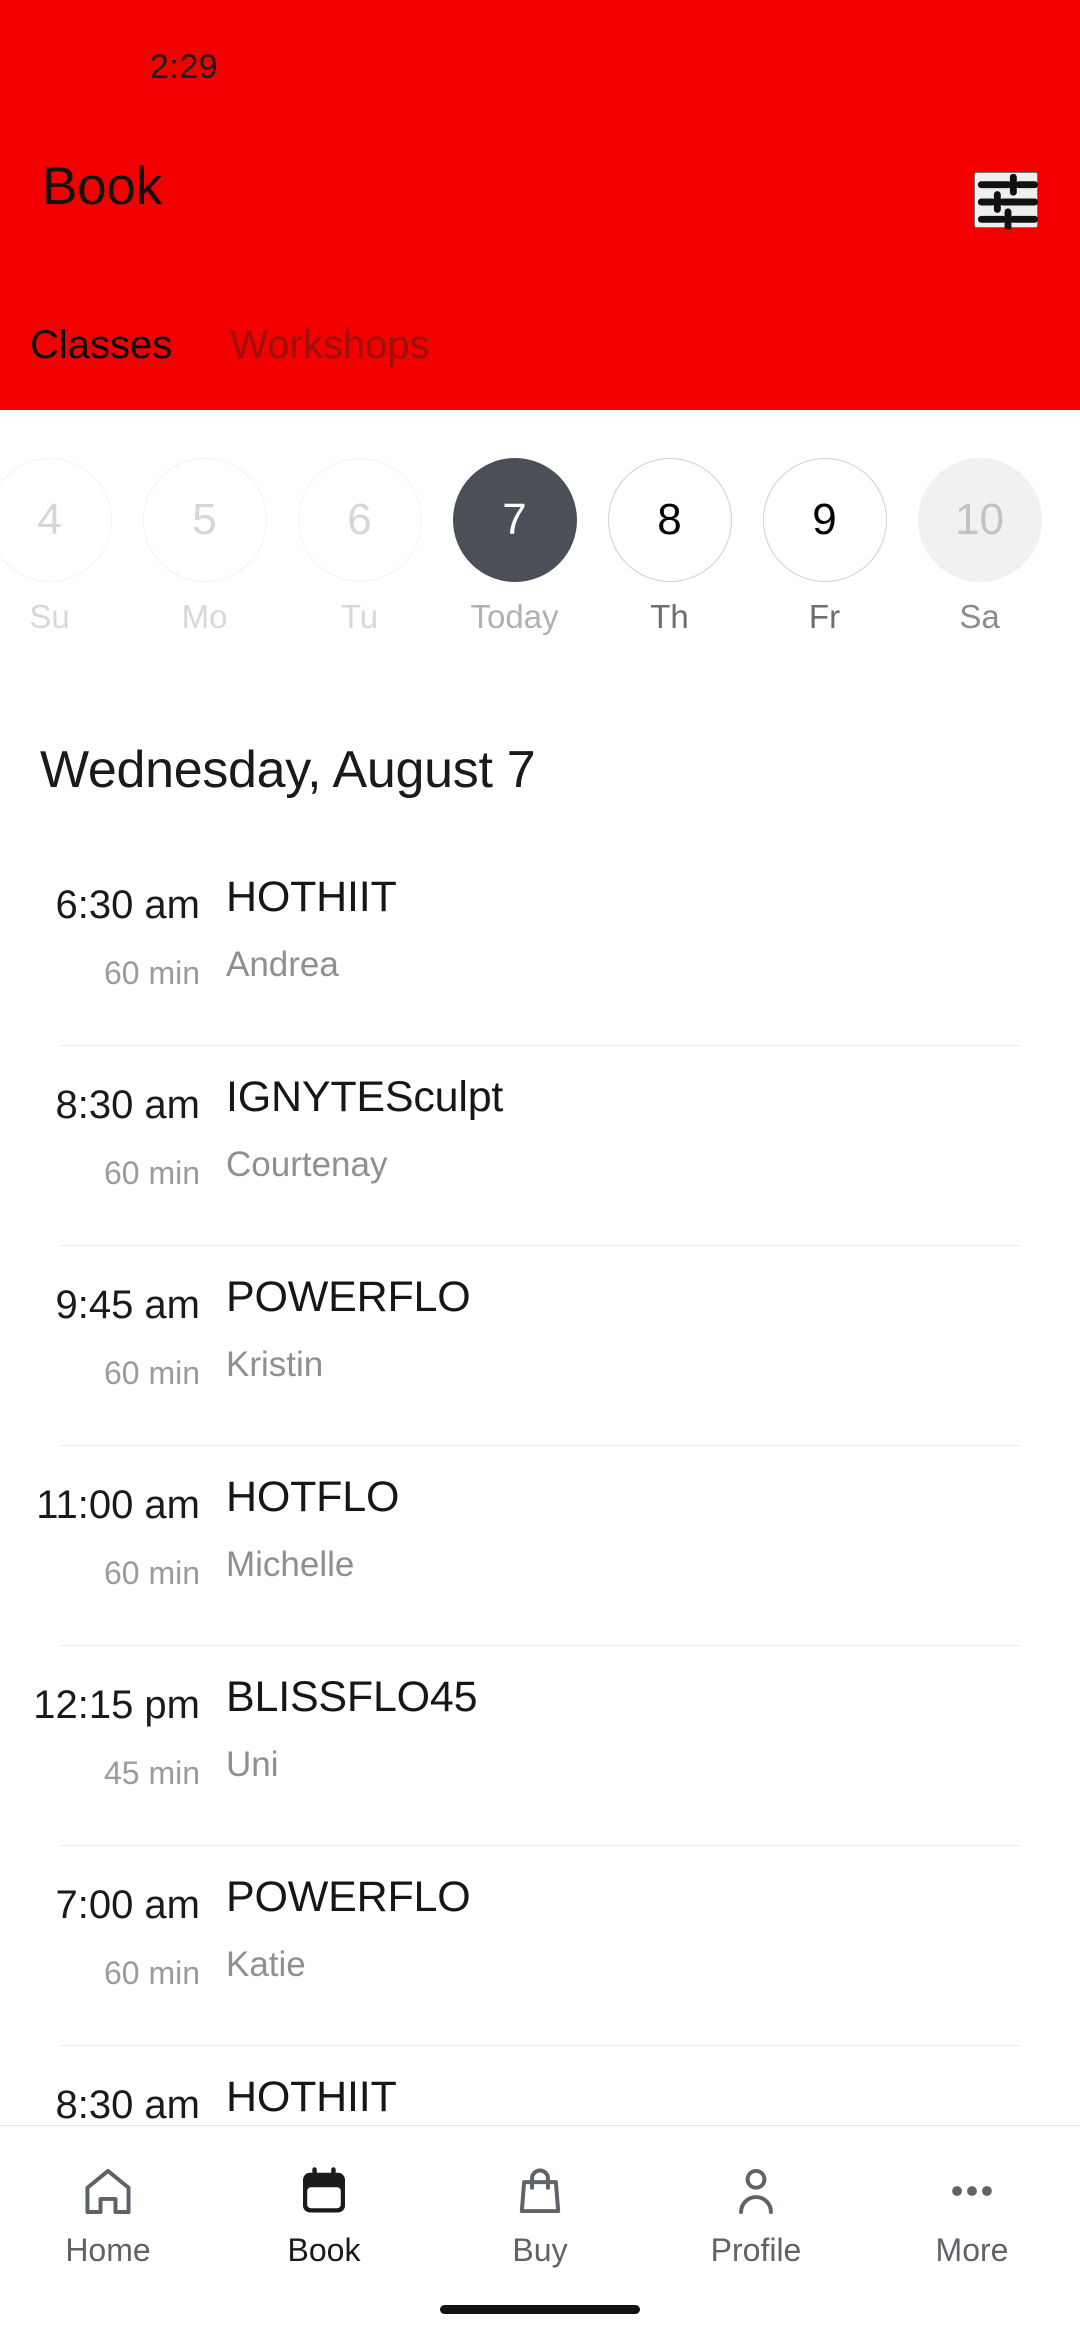 The height and width of the screenshot is (2340, 1080). I want to click on nav-item-home: Home, so click(108, 2197).